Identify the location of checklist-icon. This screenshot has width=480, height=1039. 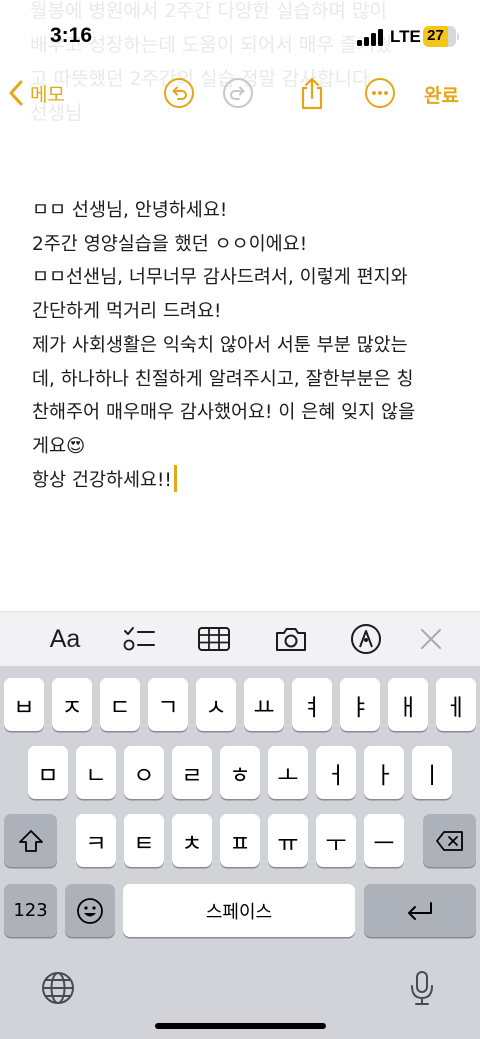
(139, 639).